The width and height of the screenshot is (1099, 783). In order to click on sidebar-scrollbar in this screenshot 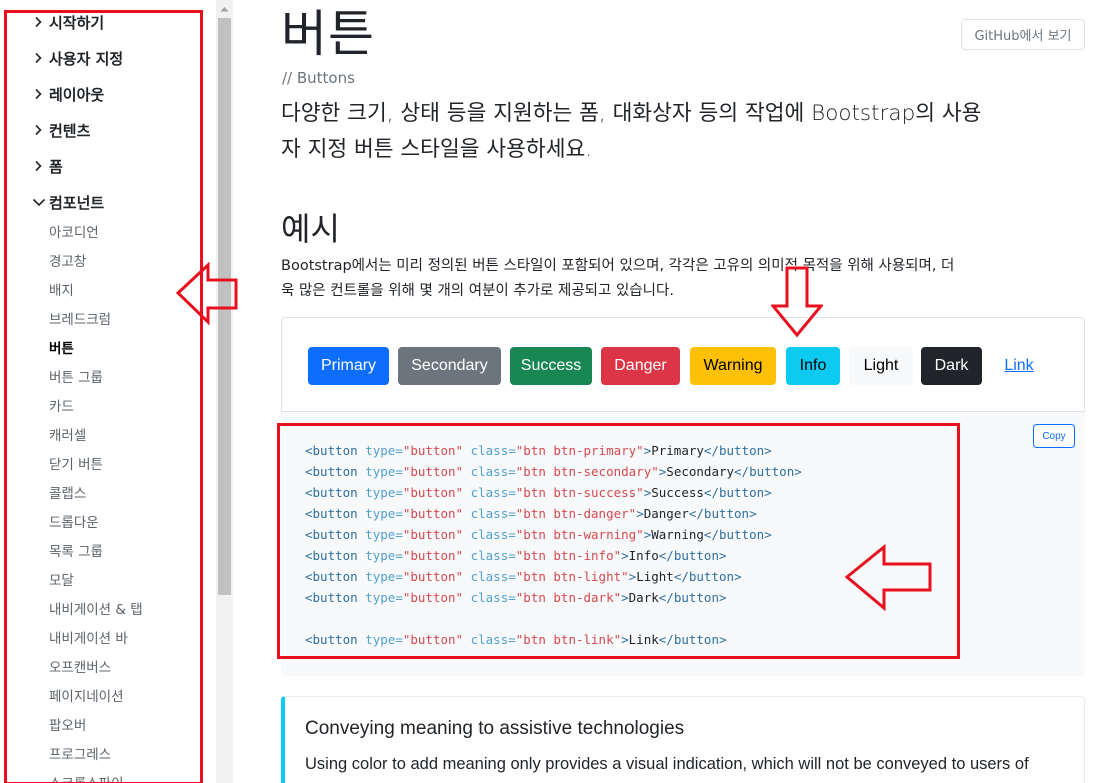, I will do `click(224, 391)`.